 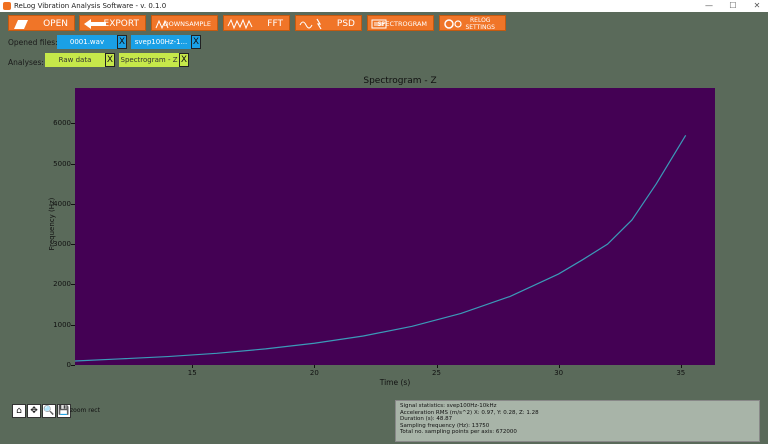 What do you see at coordinates (328, 23) in the screenshot?
I see `psd-button: PSD` at bounding box center [328, 23].